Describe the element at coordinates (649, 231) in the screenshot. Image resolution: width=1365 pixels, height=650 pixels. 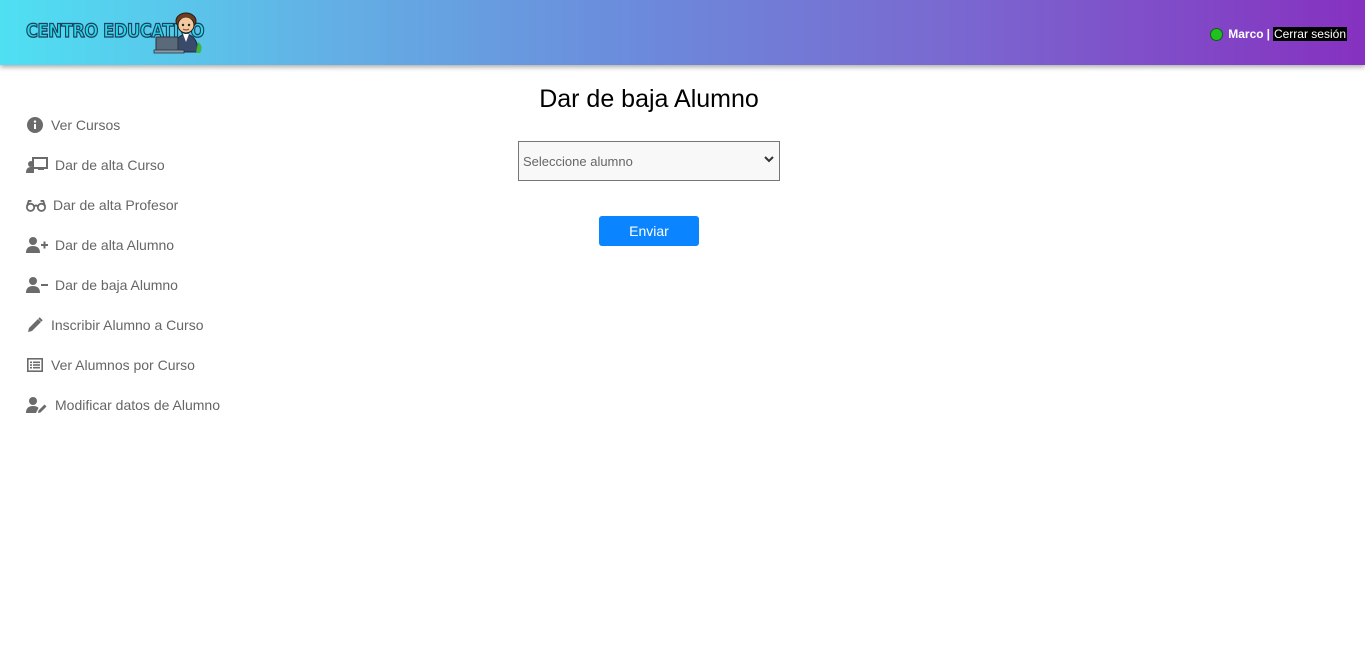
I see `submit-button: Enviar` at that location.